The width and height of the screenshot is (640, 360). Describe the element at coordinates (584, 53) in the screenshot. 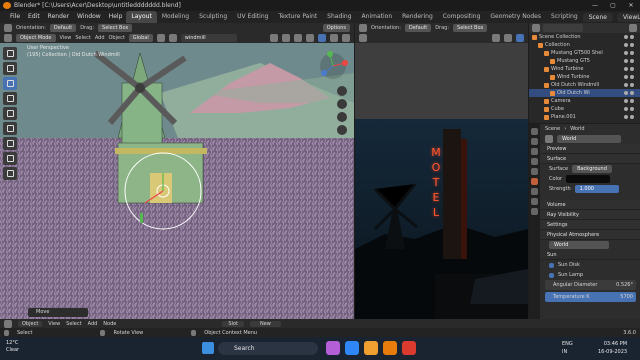

I see `outliner-row: Mustang GT500 Shel` at that location.